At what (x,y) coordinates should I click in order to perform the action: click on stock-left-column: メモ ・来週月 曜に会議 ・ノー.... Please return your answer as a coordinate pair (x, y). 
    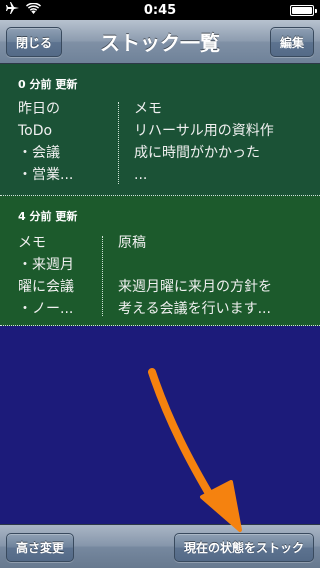
    Looking at the image, I should click on (46, 276).